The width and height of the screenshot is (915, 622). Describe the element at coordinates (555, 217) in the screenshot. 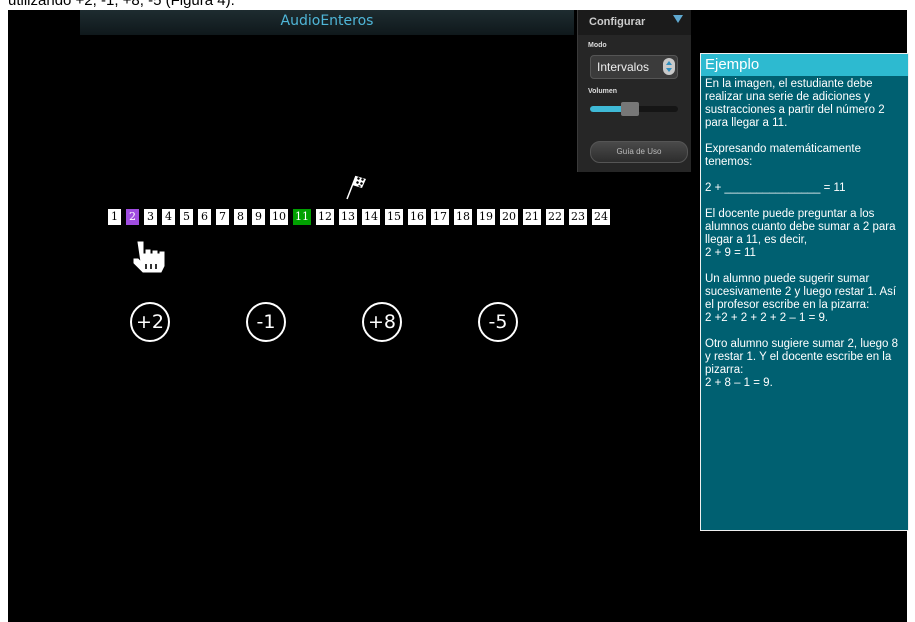

I see `number-cell: 22` at that location.